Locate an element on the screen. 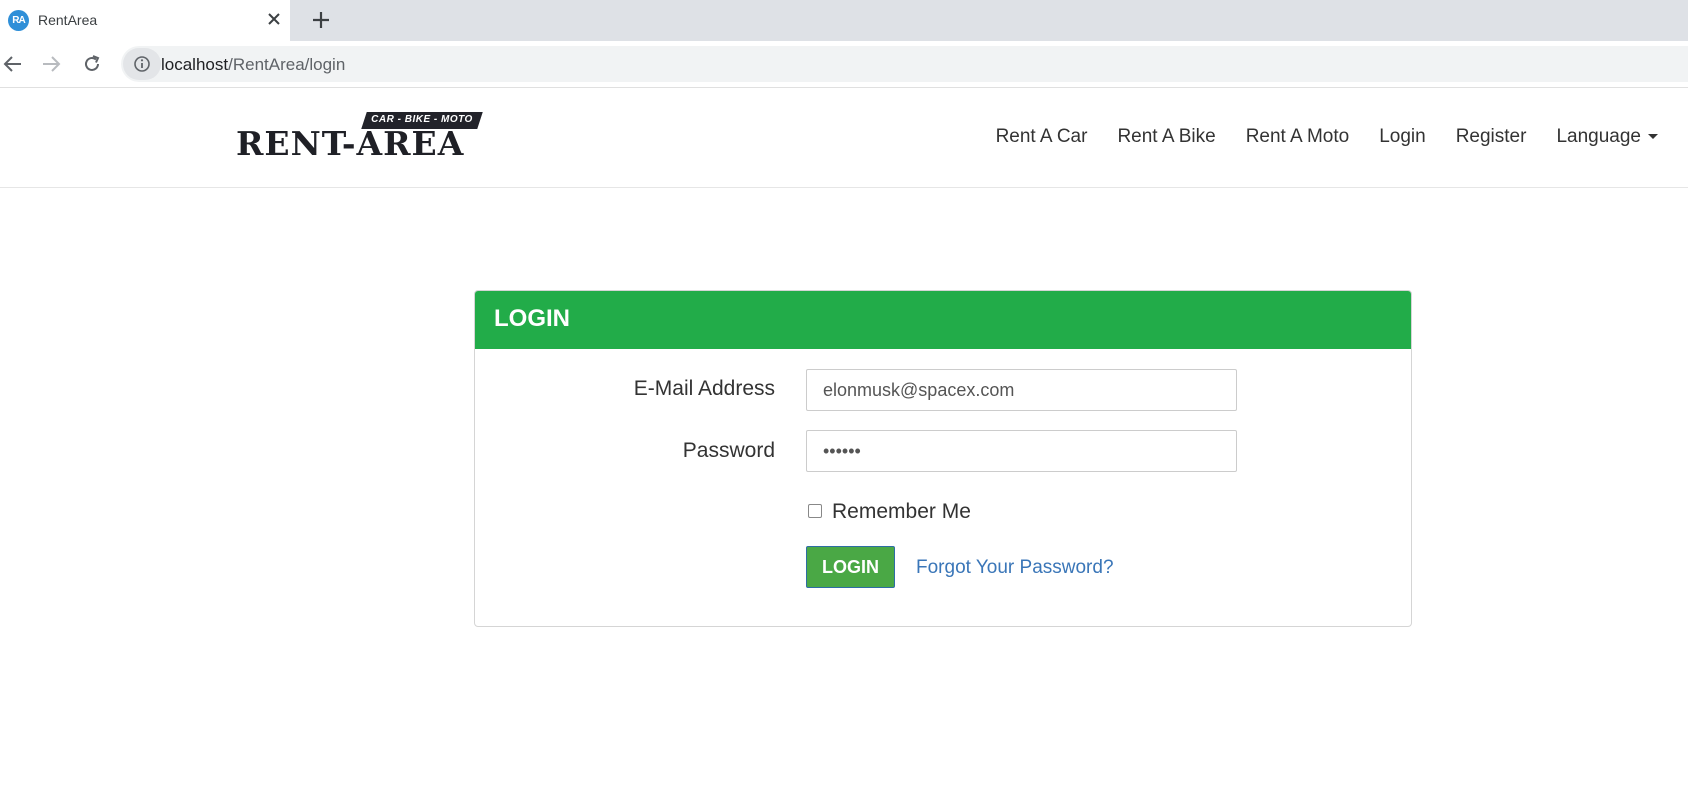 The height and width of the screenshot is (792, 1688). email-field is located at coordinates (1021, 390).